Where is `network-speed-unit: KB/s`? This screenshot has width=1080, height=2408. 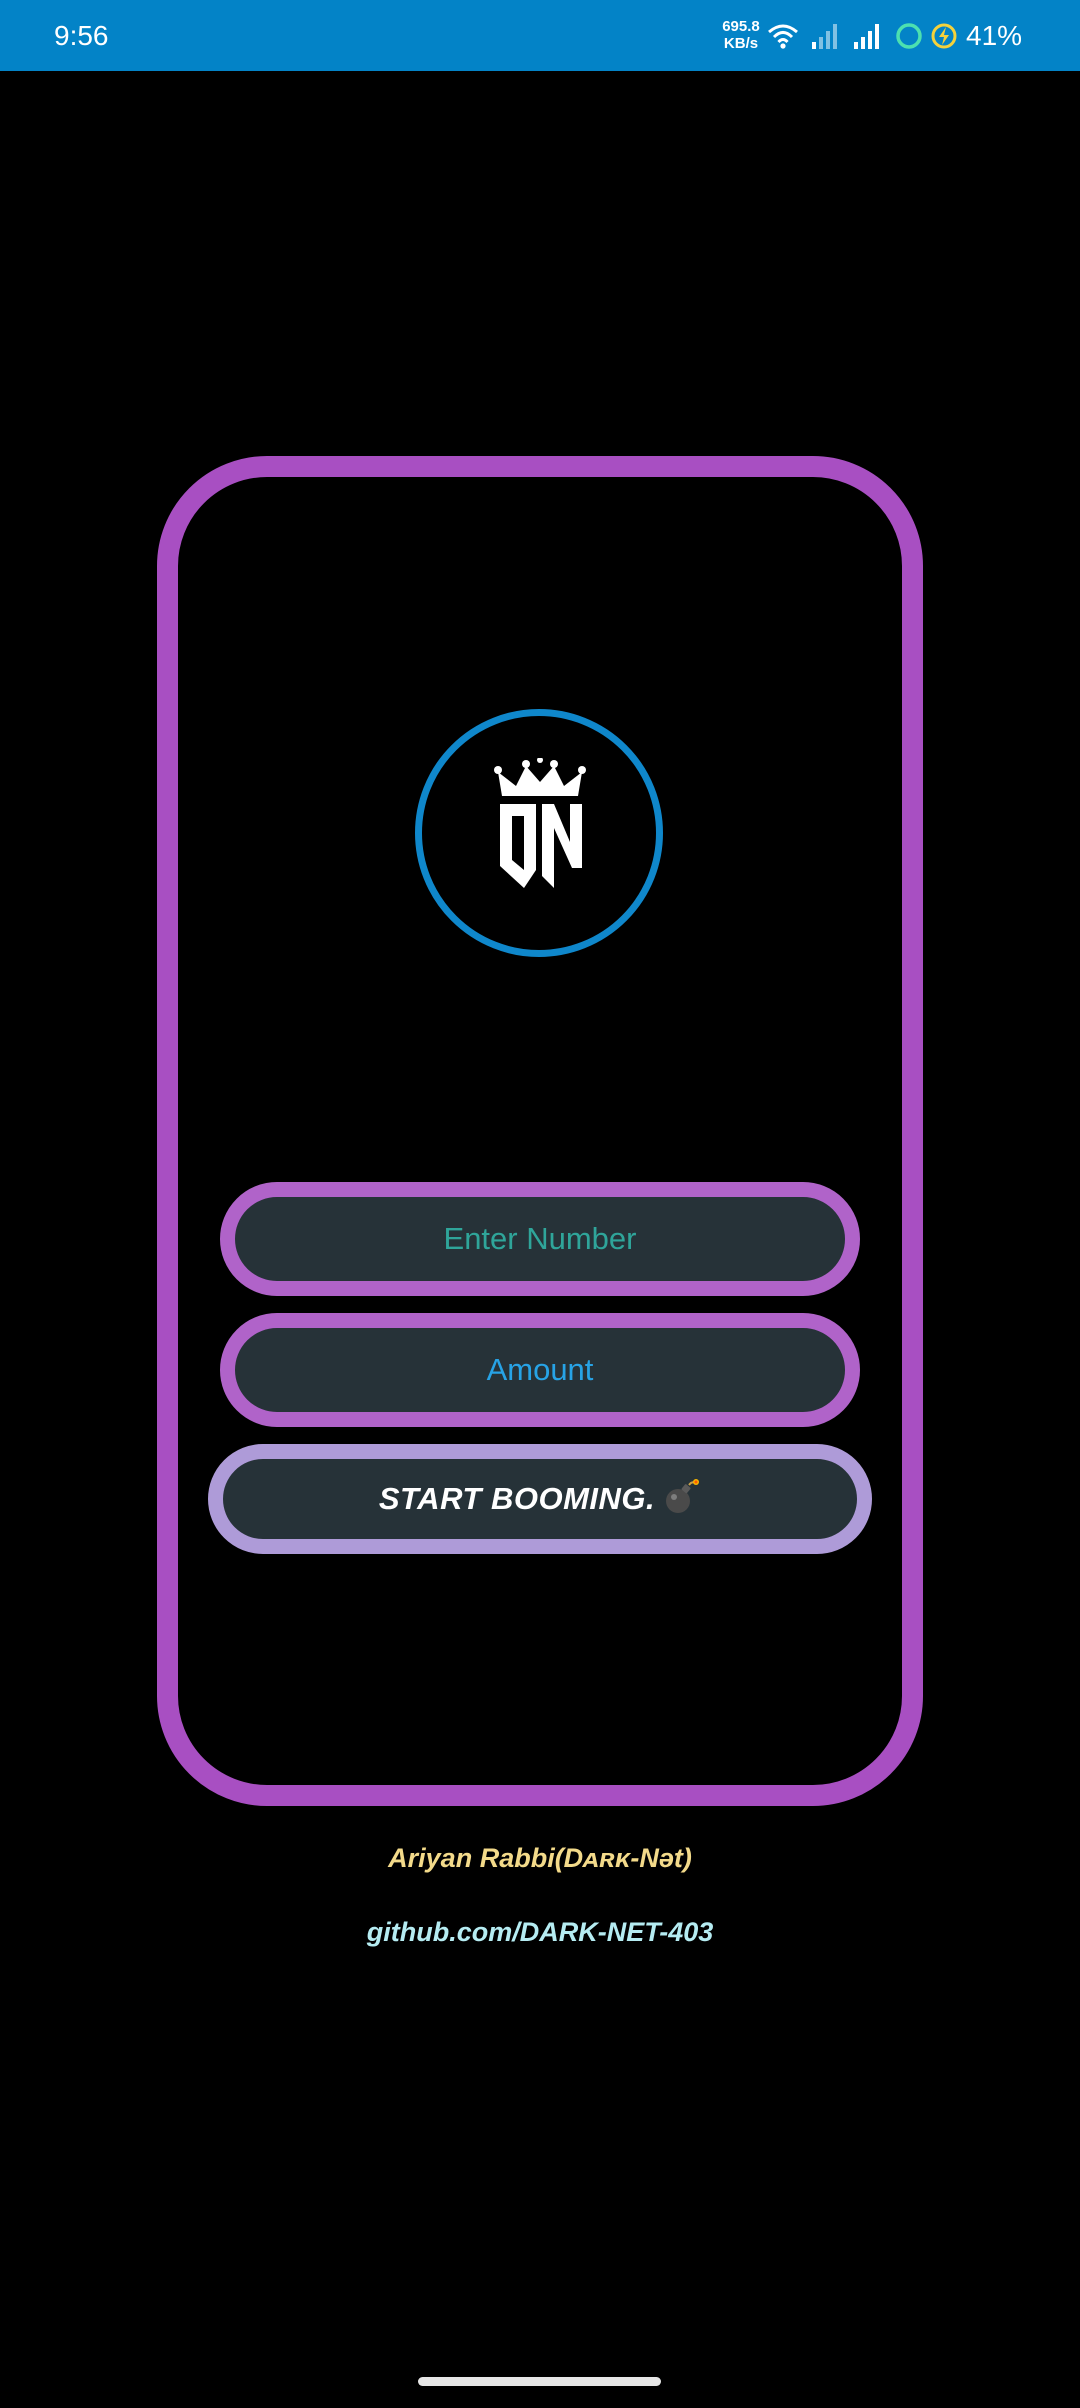
network-speed-unit: KB/s is located at coordinates (741, 43).